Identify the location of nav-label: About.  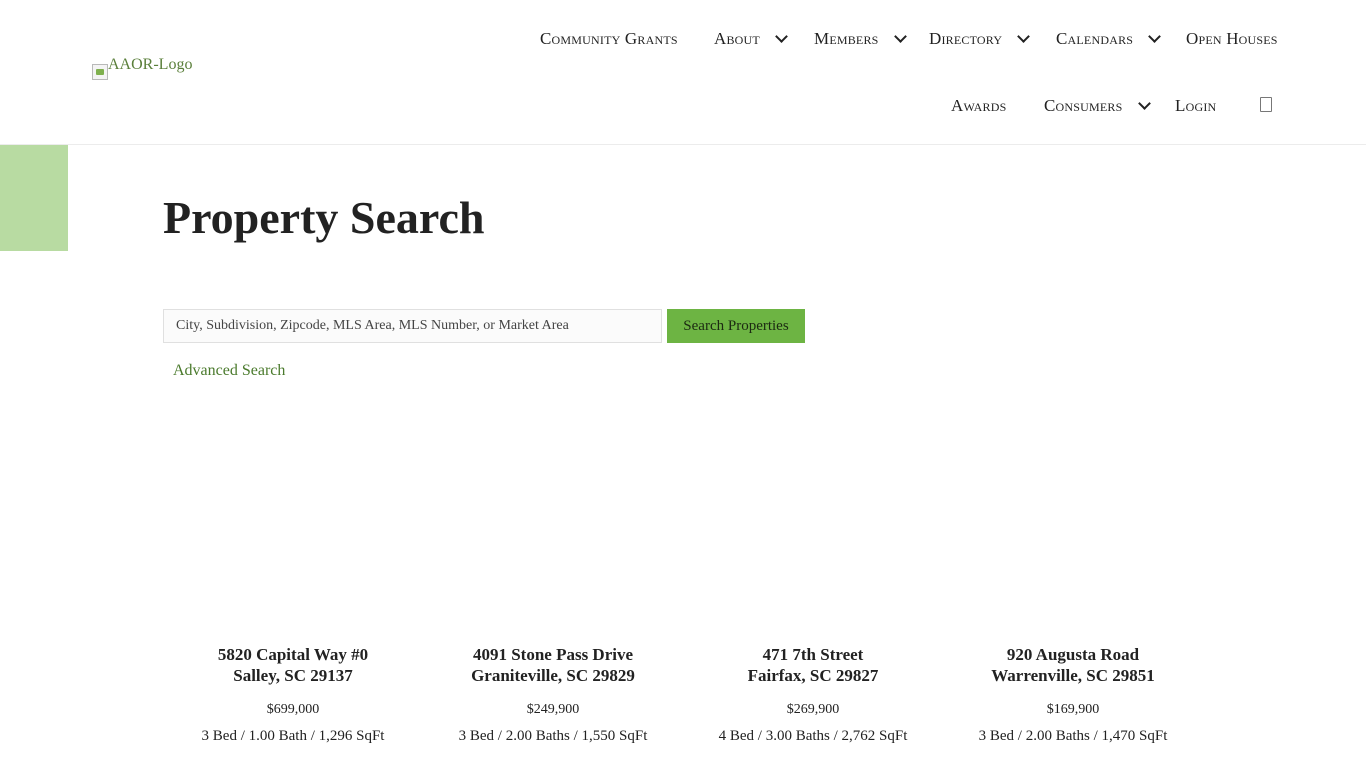
(737, 38).